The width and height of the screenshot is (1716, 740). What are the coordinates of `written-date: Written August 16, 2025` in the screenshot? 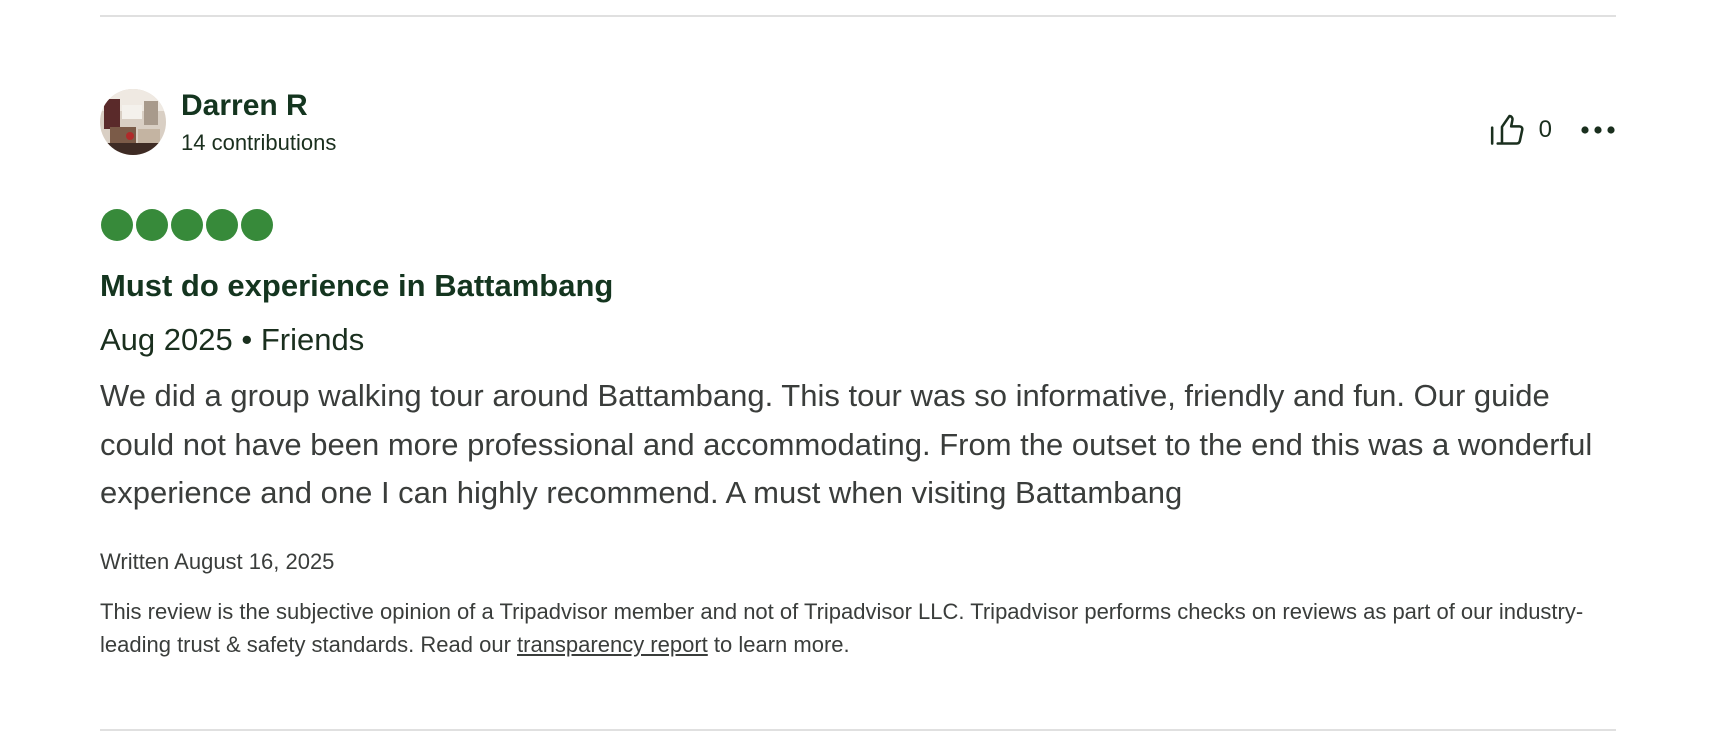 It's located at (217, 561).